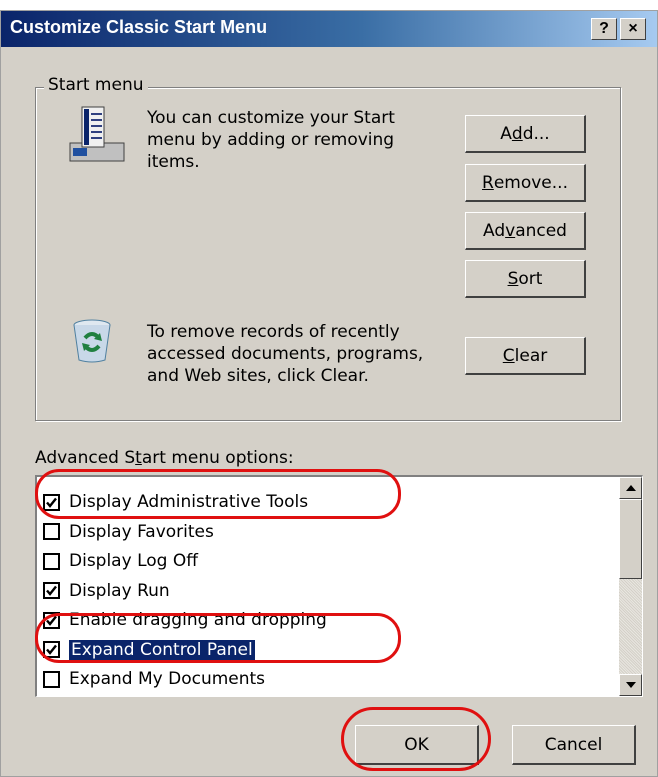  What do you see at coordinates (630, 539) in the screenshot?
I see `scroll-thumb` at bounding box center [630, 539].